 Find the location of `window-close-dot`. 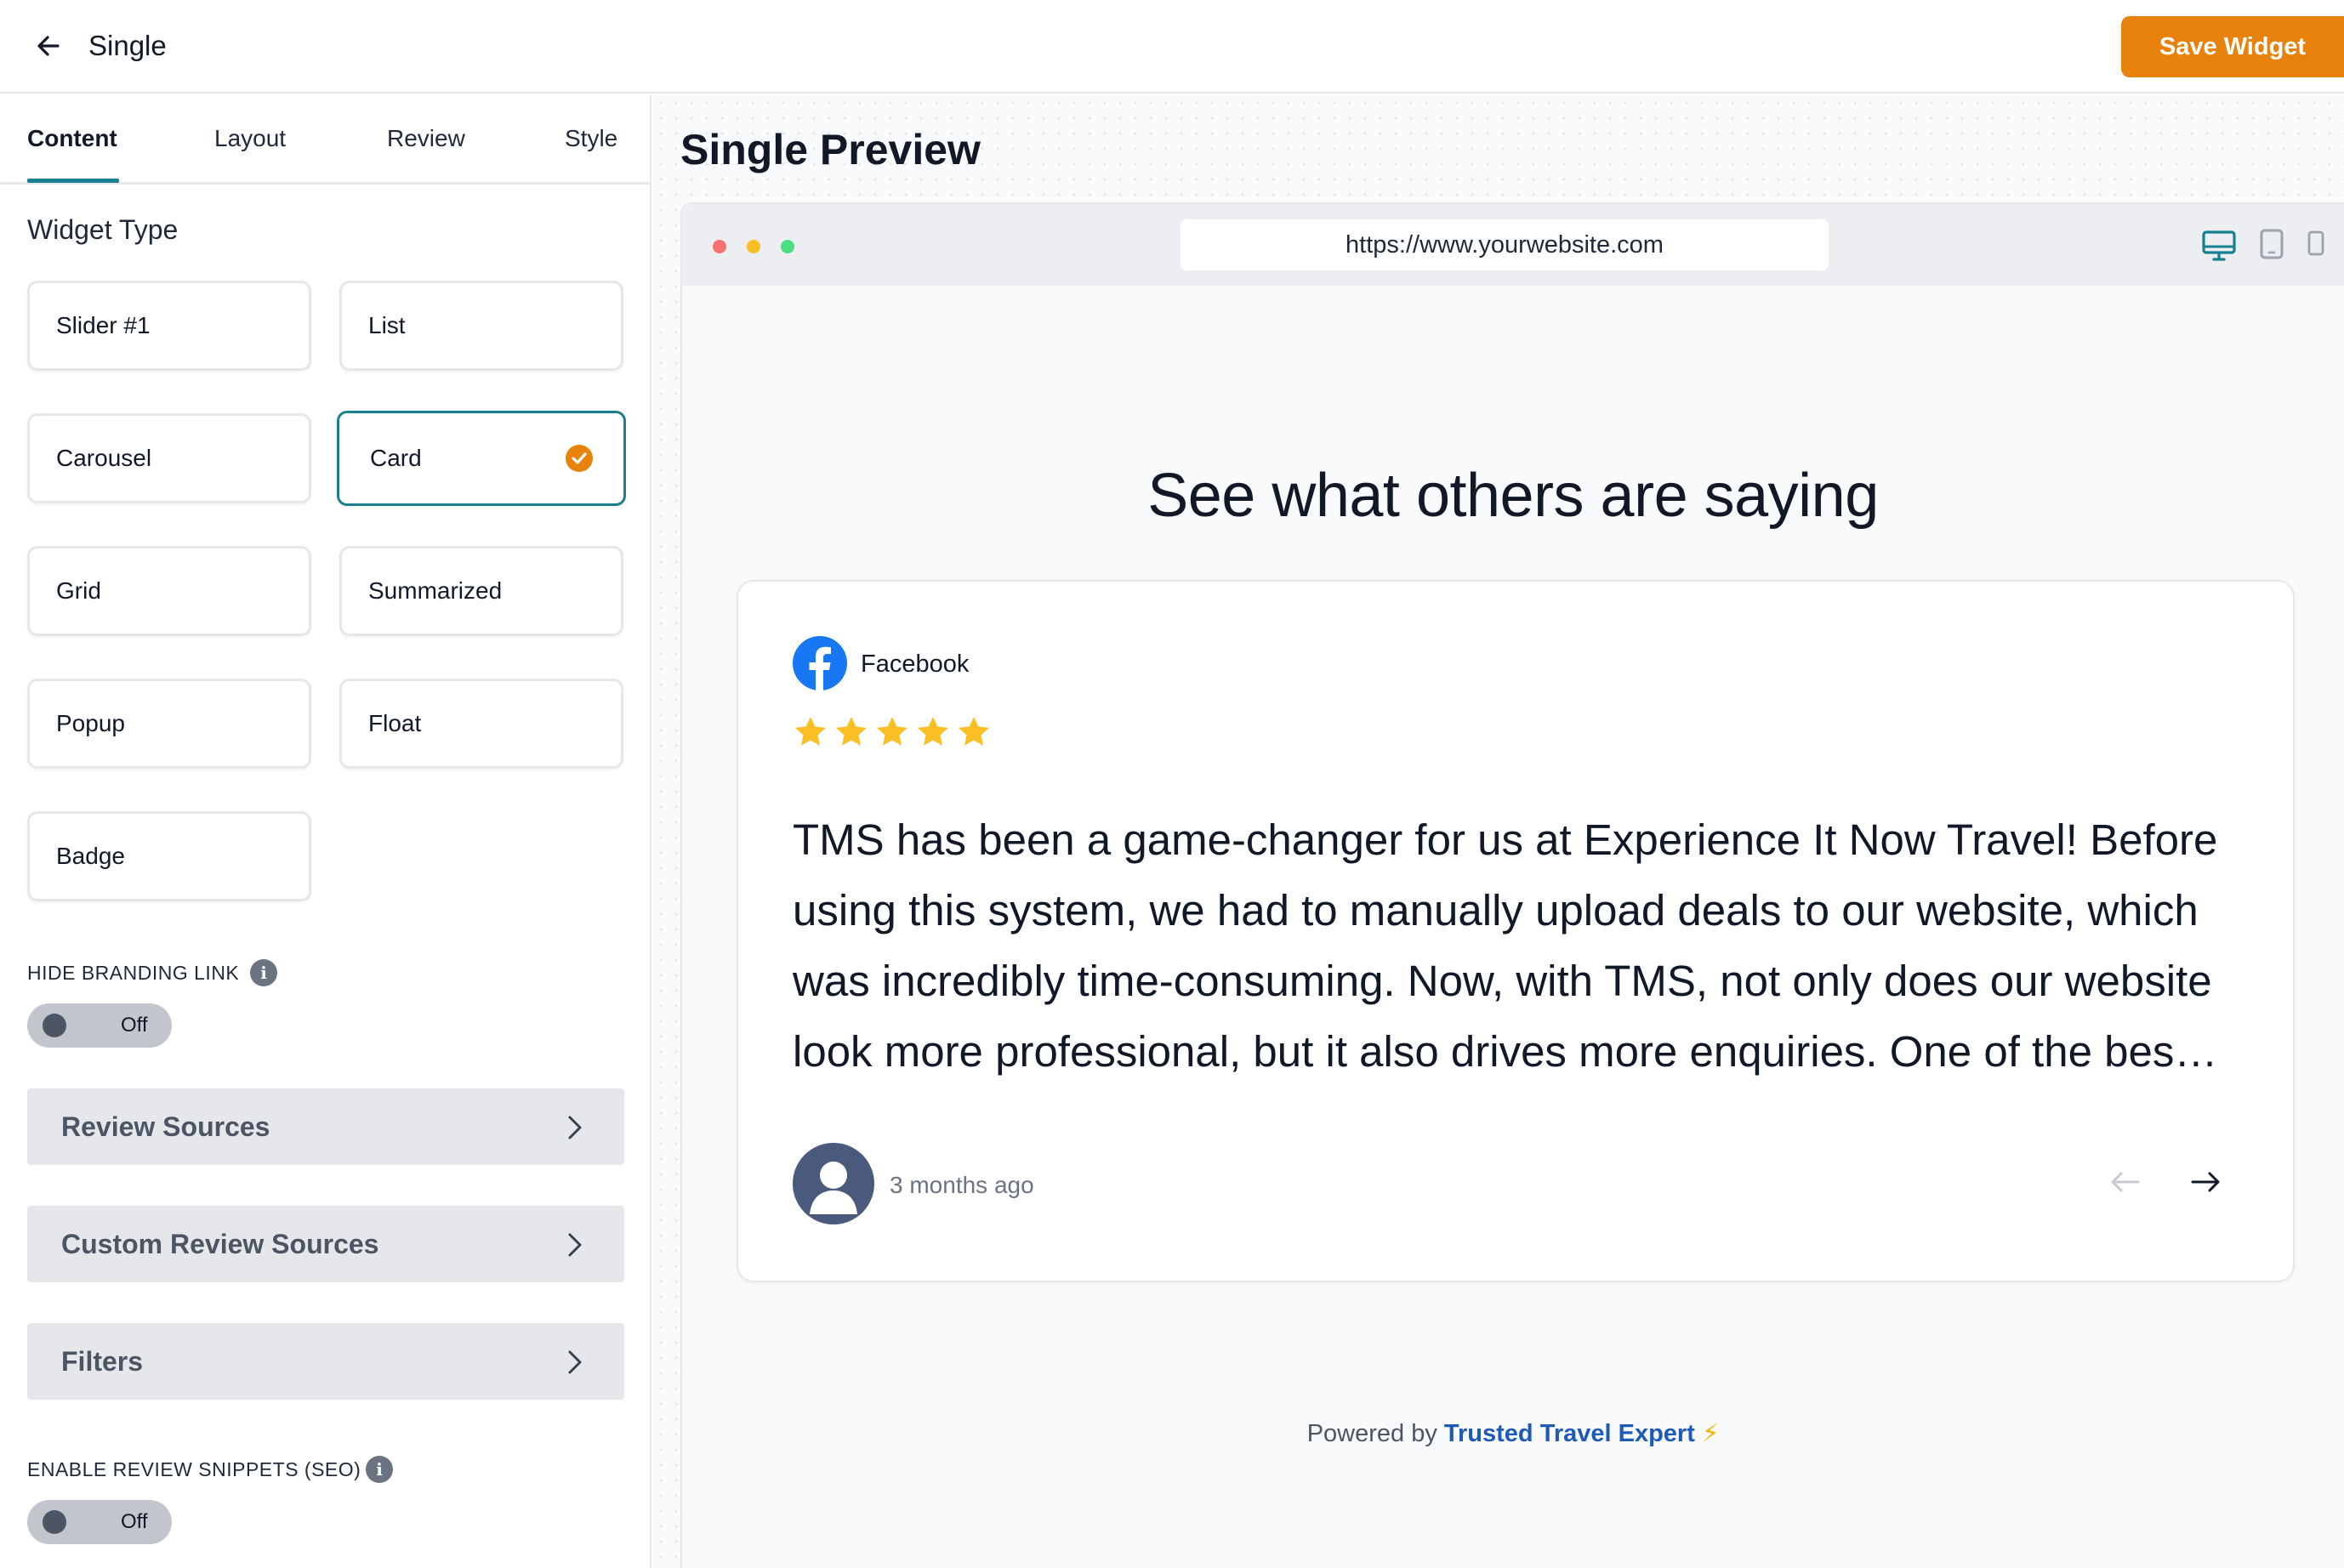

window-close-dot is located at coordinates (720, 246).